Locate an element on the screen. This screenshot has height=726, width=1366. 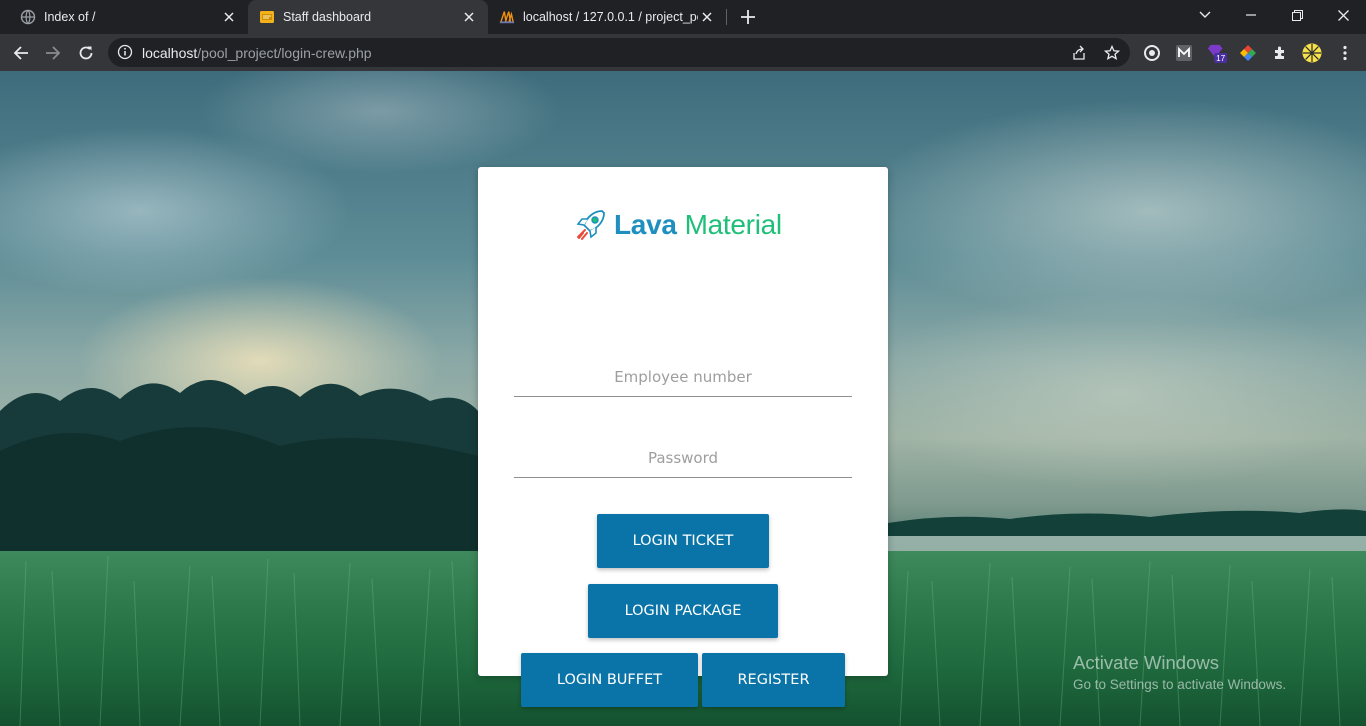
url-host: localhost is located at coordinates (170, 53).